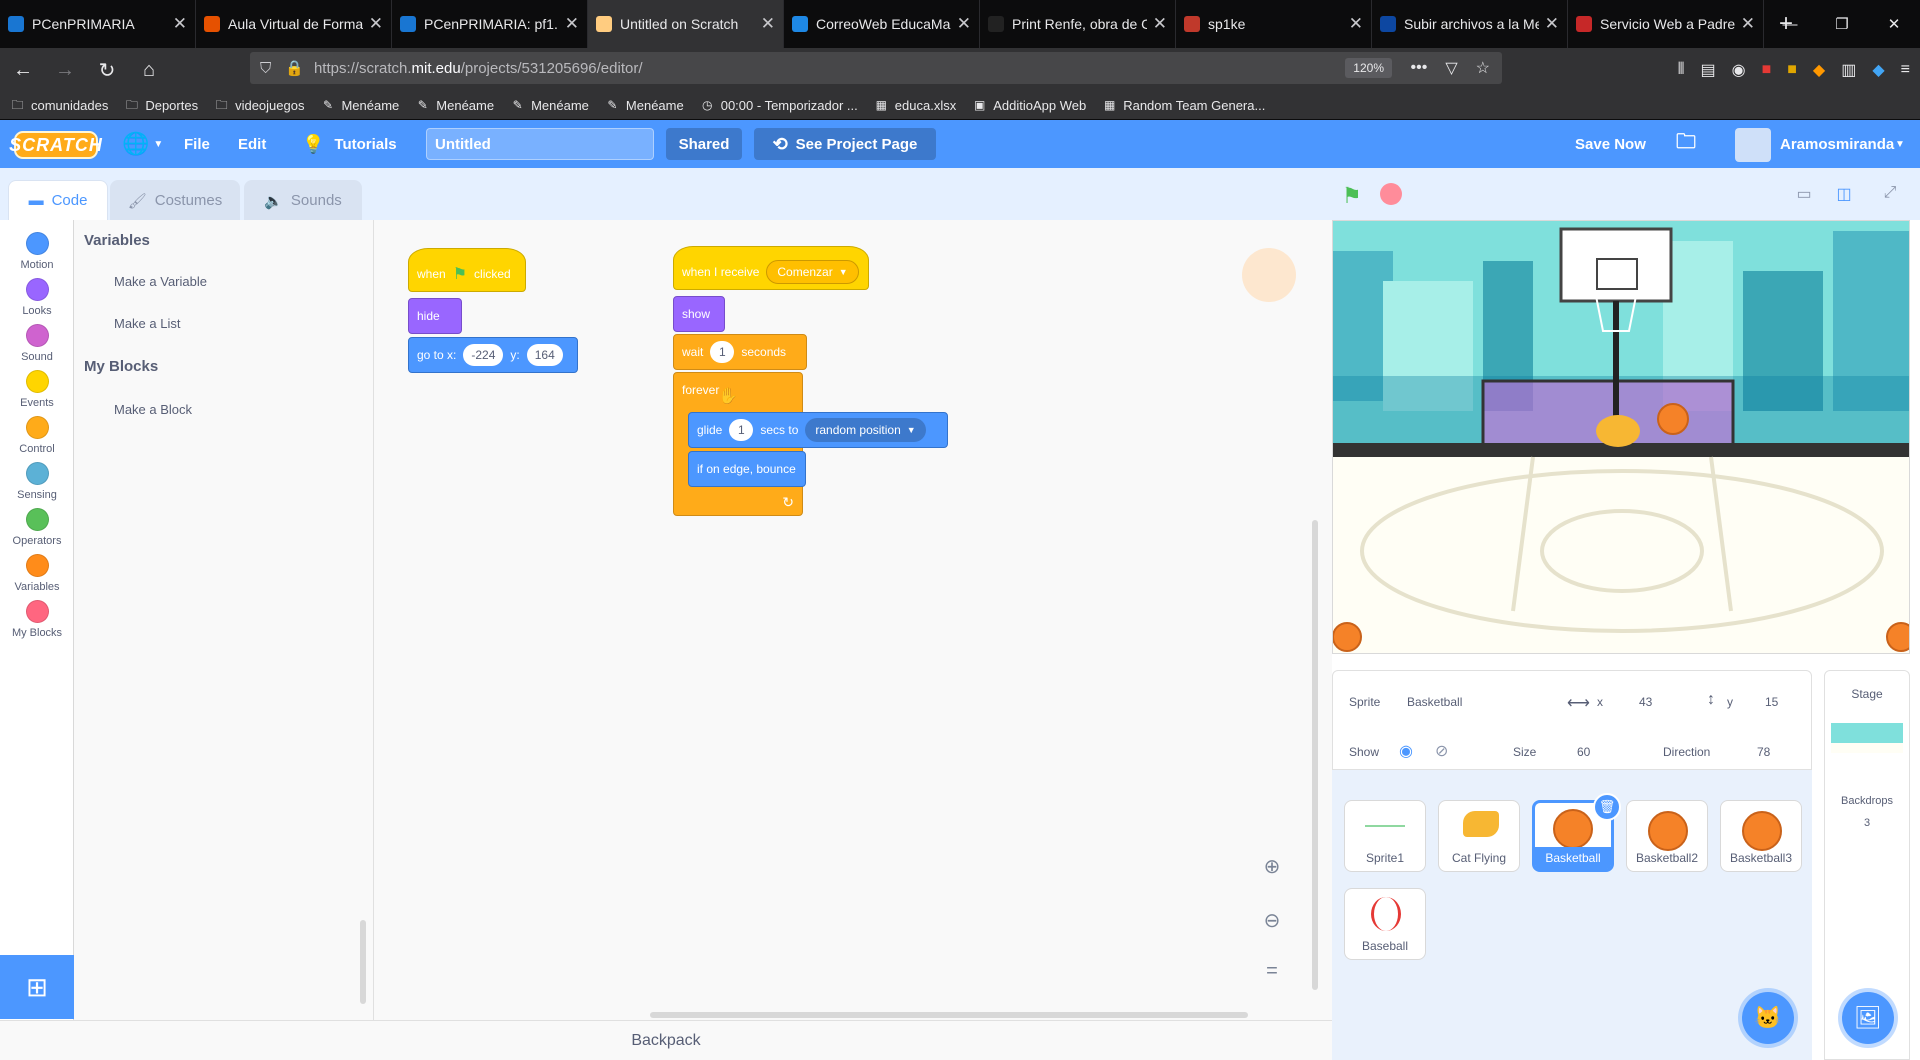 This screenshot has width=1920, height=1060. Describe the element at coordinates (349, 144) in the screenshot. I see `tutorials-button: 💡 Tutorials` at that location.